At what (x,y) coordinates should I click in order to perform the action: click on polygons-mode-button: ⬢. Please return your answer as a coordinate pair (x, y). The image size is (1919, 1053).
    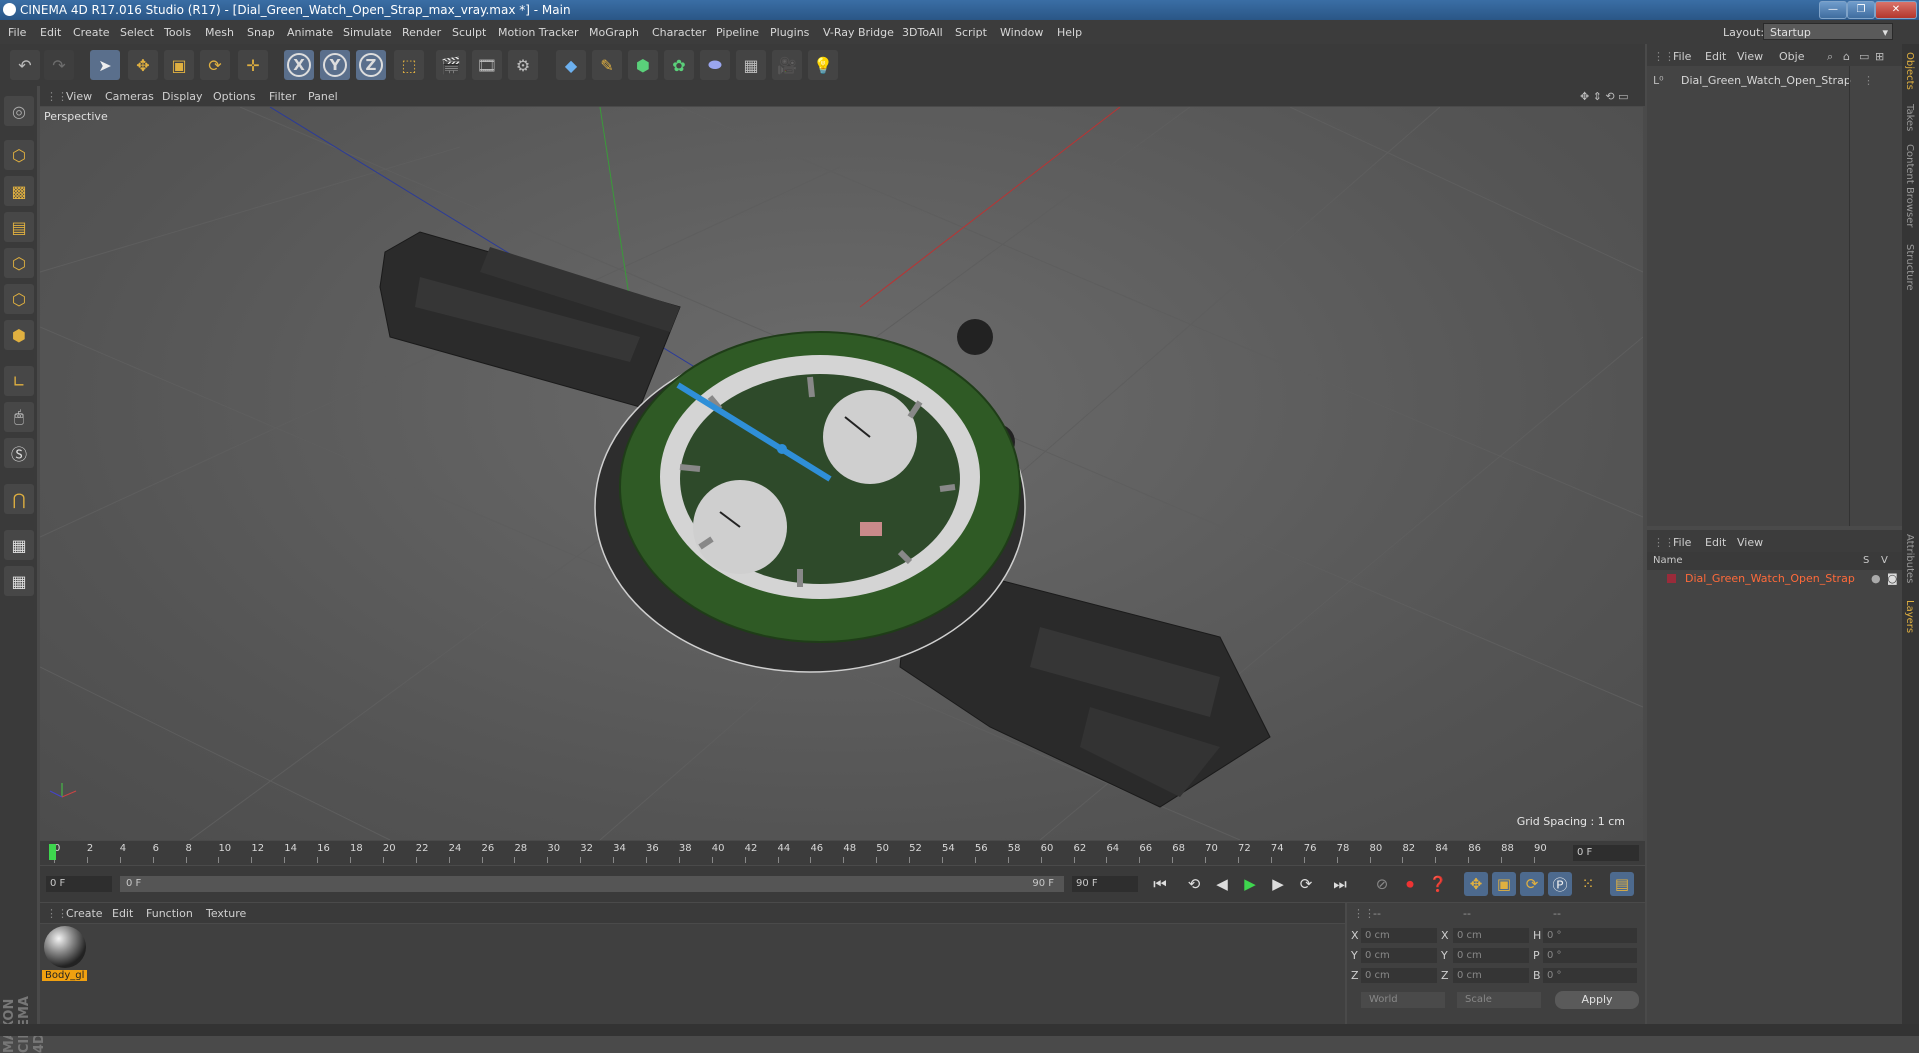
    Looking at the image, I should click on (19, 335).